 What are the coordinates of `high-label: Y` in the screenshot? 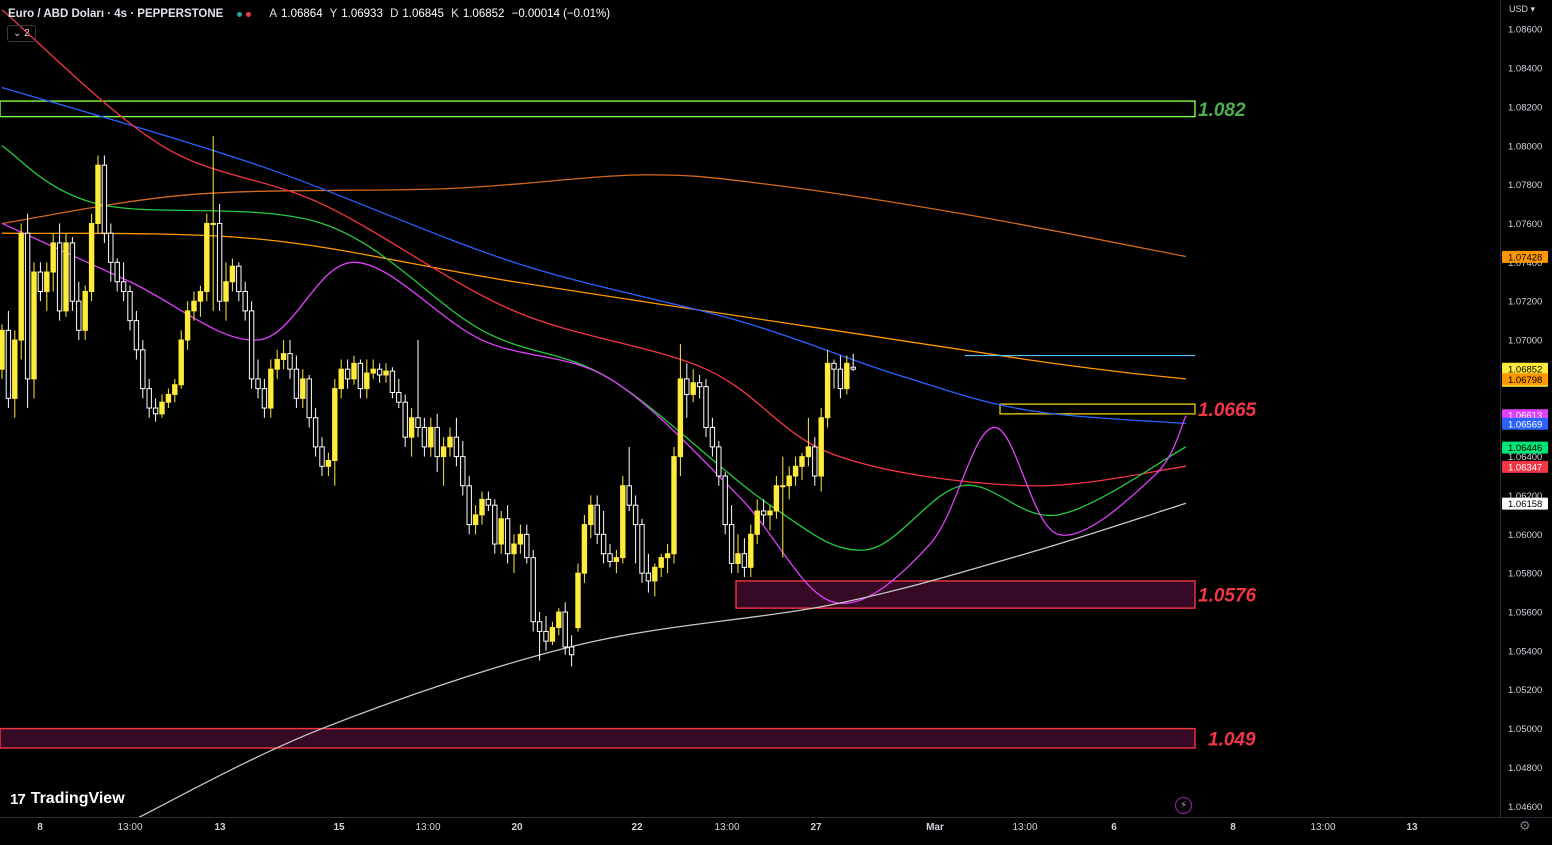 It's located at (333, 14).